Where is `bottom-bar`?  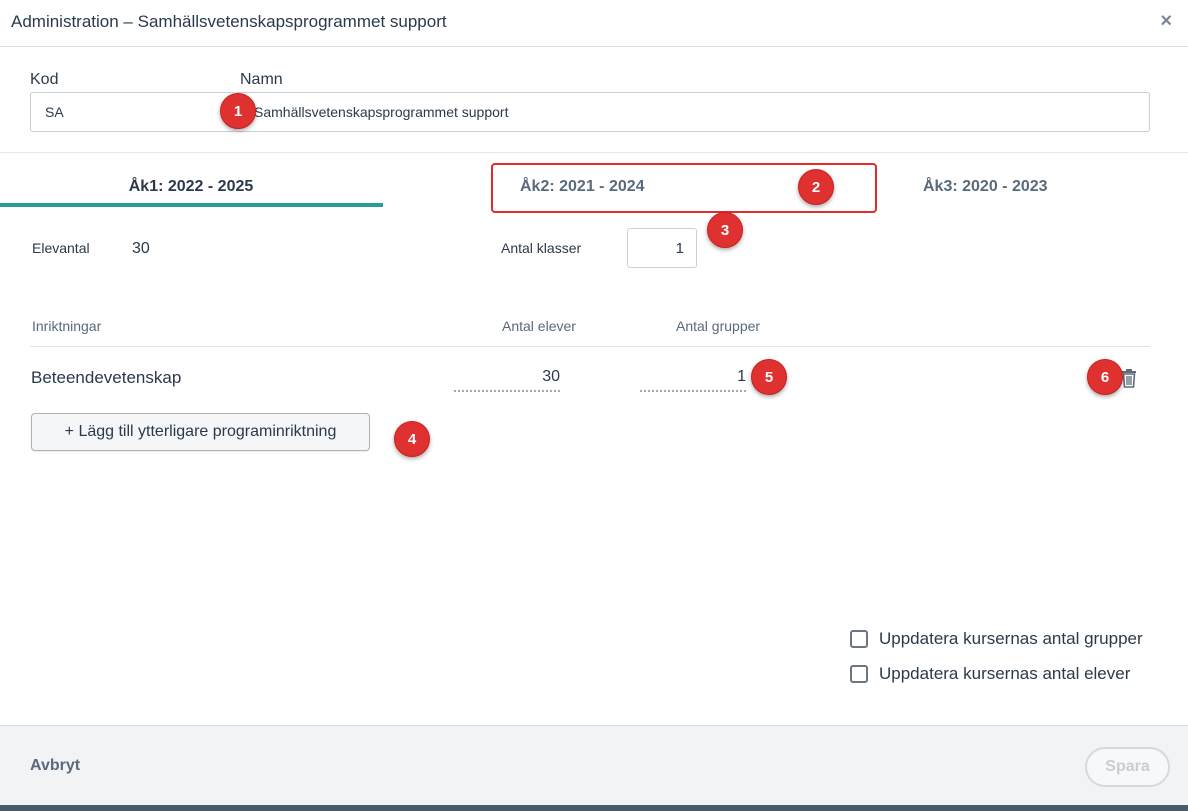 bottom-bar is located at coordinates (594, 808).